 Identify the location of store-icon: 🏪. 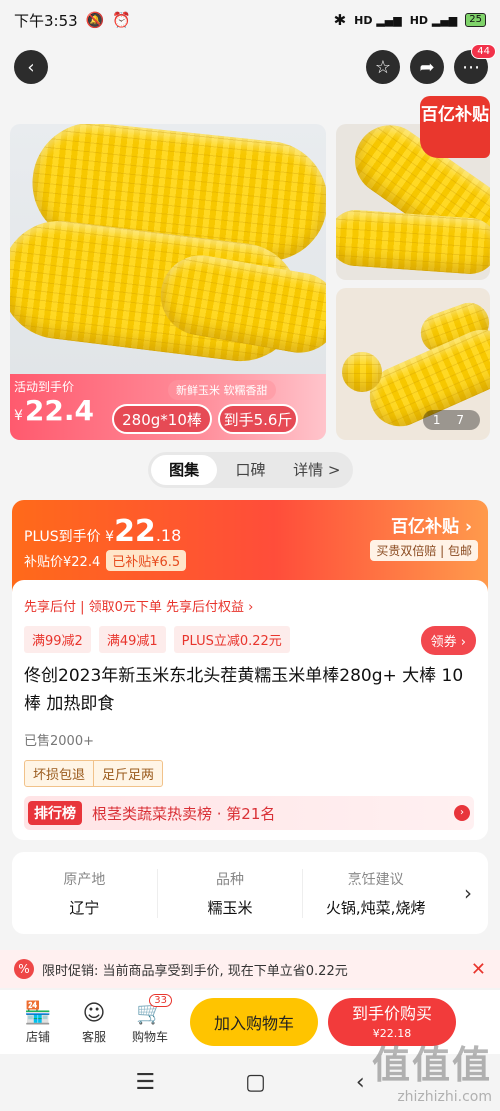
(38, 1013).